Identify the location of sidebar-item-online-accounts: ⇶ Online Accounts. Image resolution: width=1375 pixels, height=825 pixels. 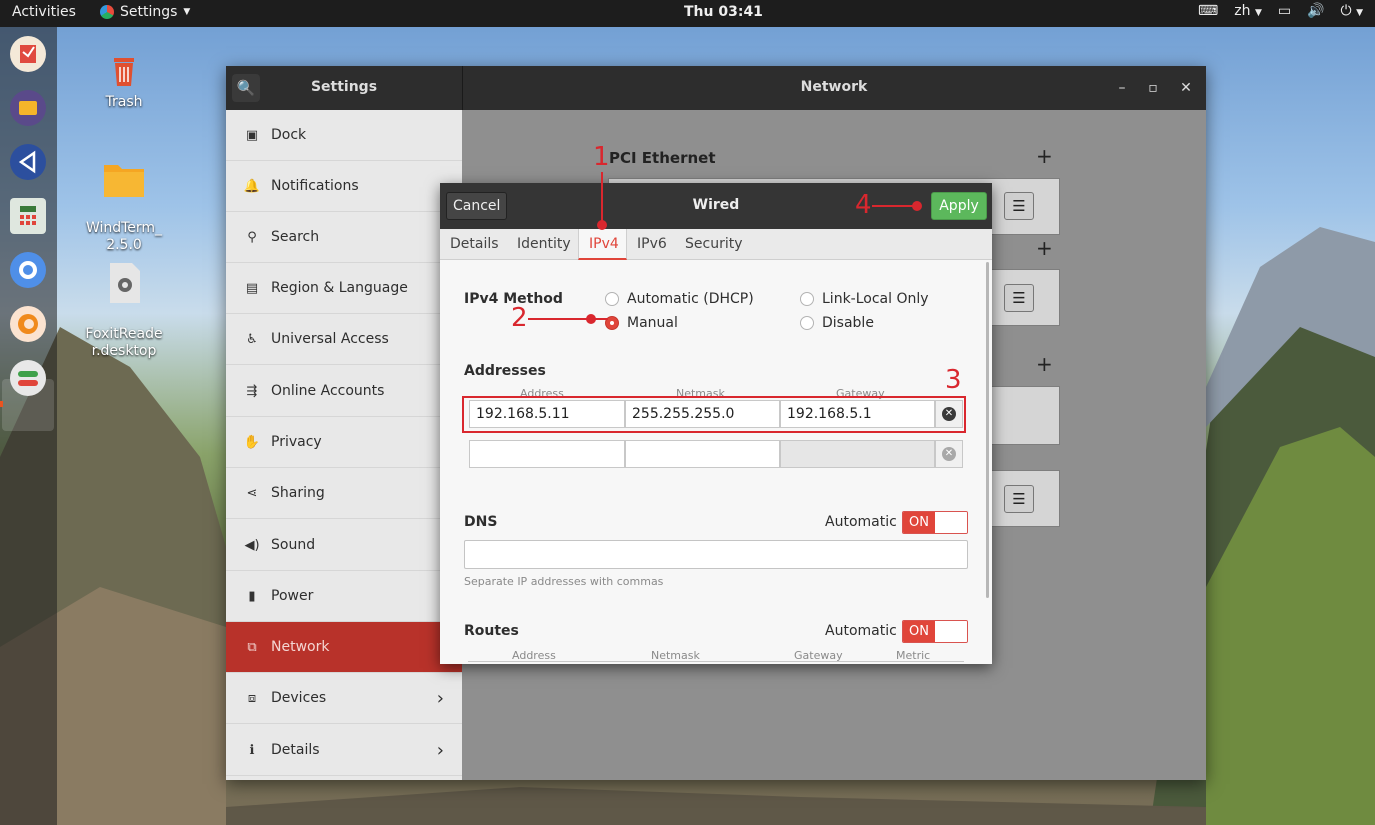
(344, 391).